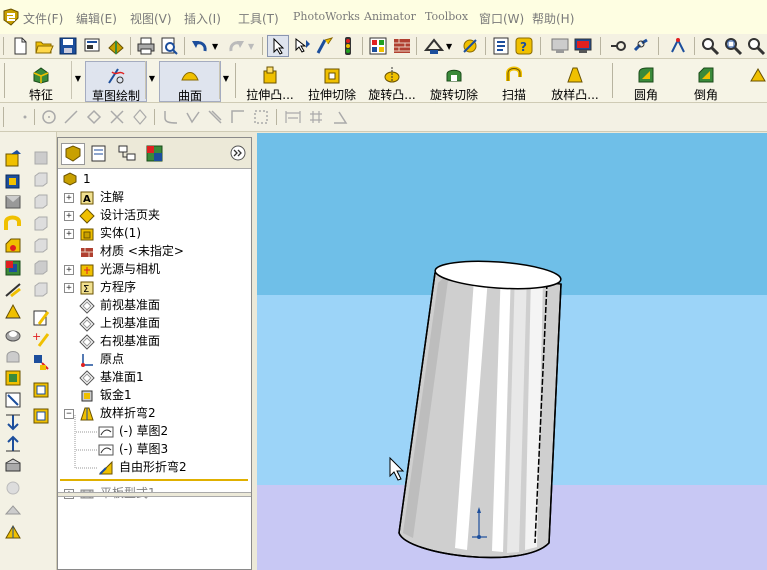 This screenshot has height=570, width=767. Describe the element at coordinates (156, 341) in the screenshot. I see `tree-item-right-plane: 右视基准面` at that location.